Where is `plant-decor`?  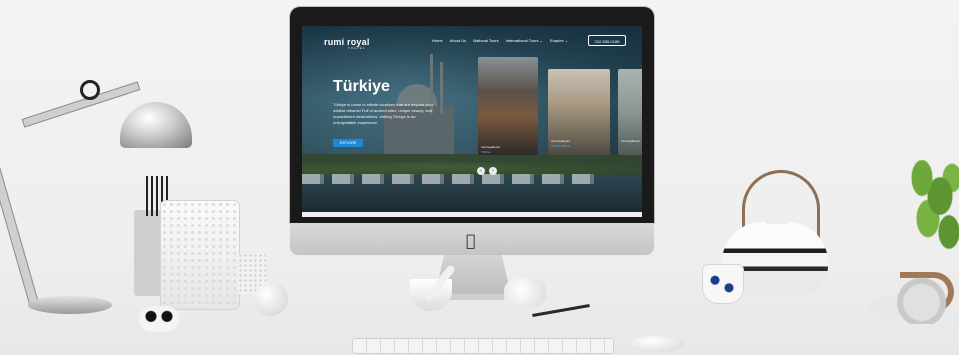
plant-decor is located at coordinates (931, 205).